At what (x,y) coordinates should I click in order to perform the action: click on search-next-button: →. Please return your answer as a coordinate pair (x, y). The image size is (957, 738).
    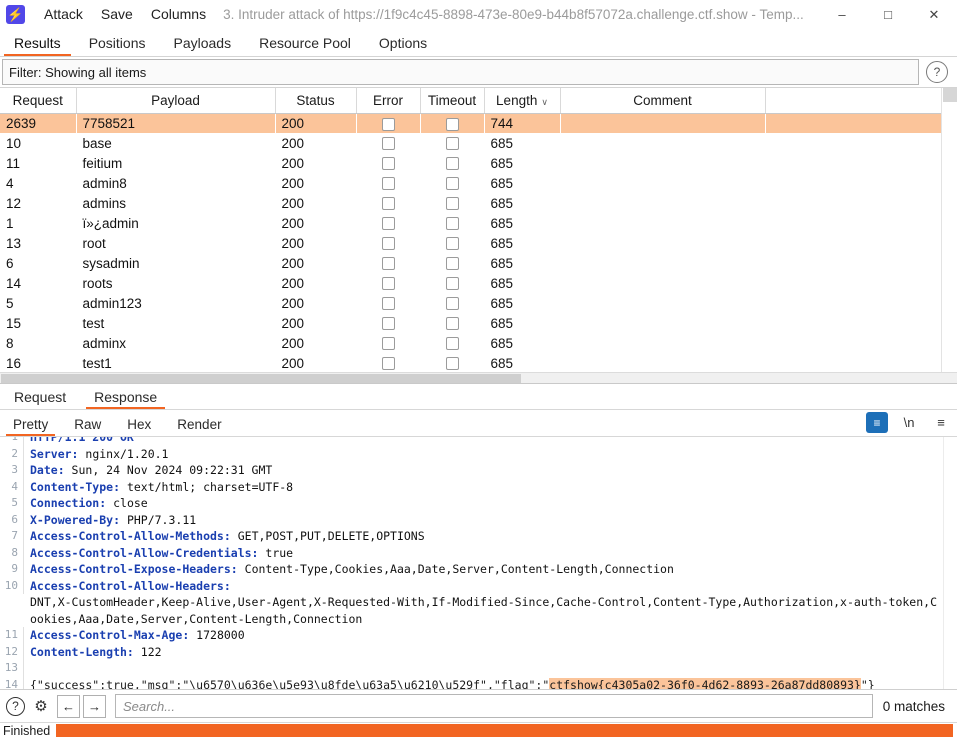
    Looking at the image, I should click on (94, 706).